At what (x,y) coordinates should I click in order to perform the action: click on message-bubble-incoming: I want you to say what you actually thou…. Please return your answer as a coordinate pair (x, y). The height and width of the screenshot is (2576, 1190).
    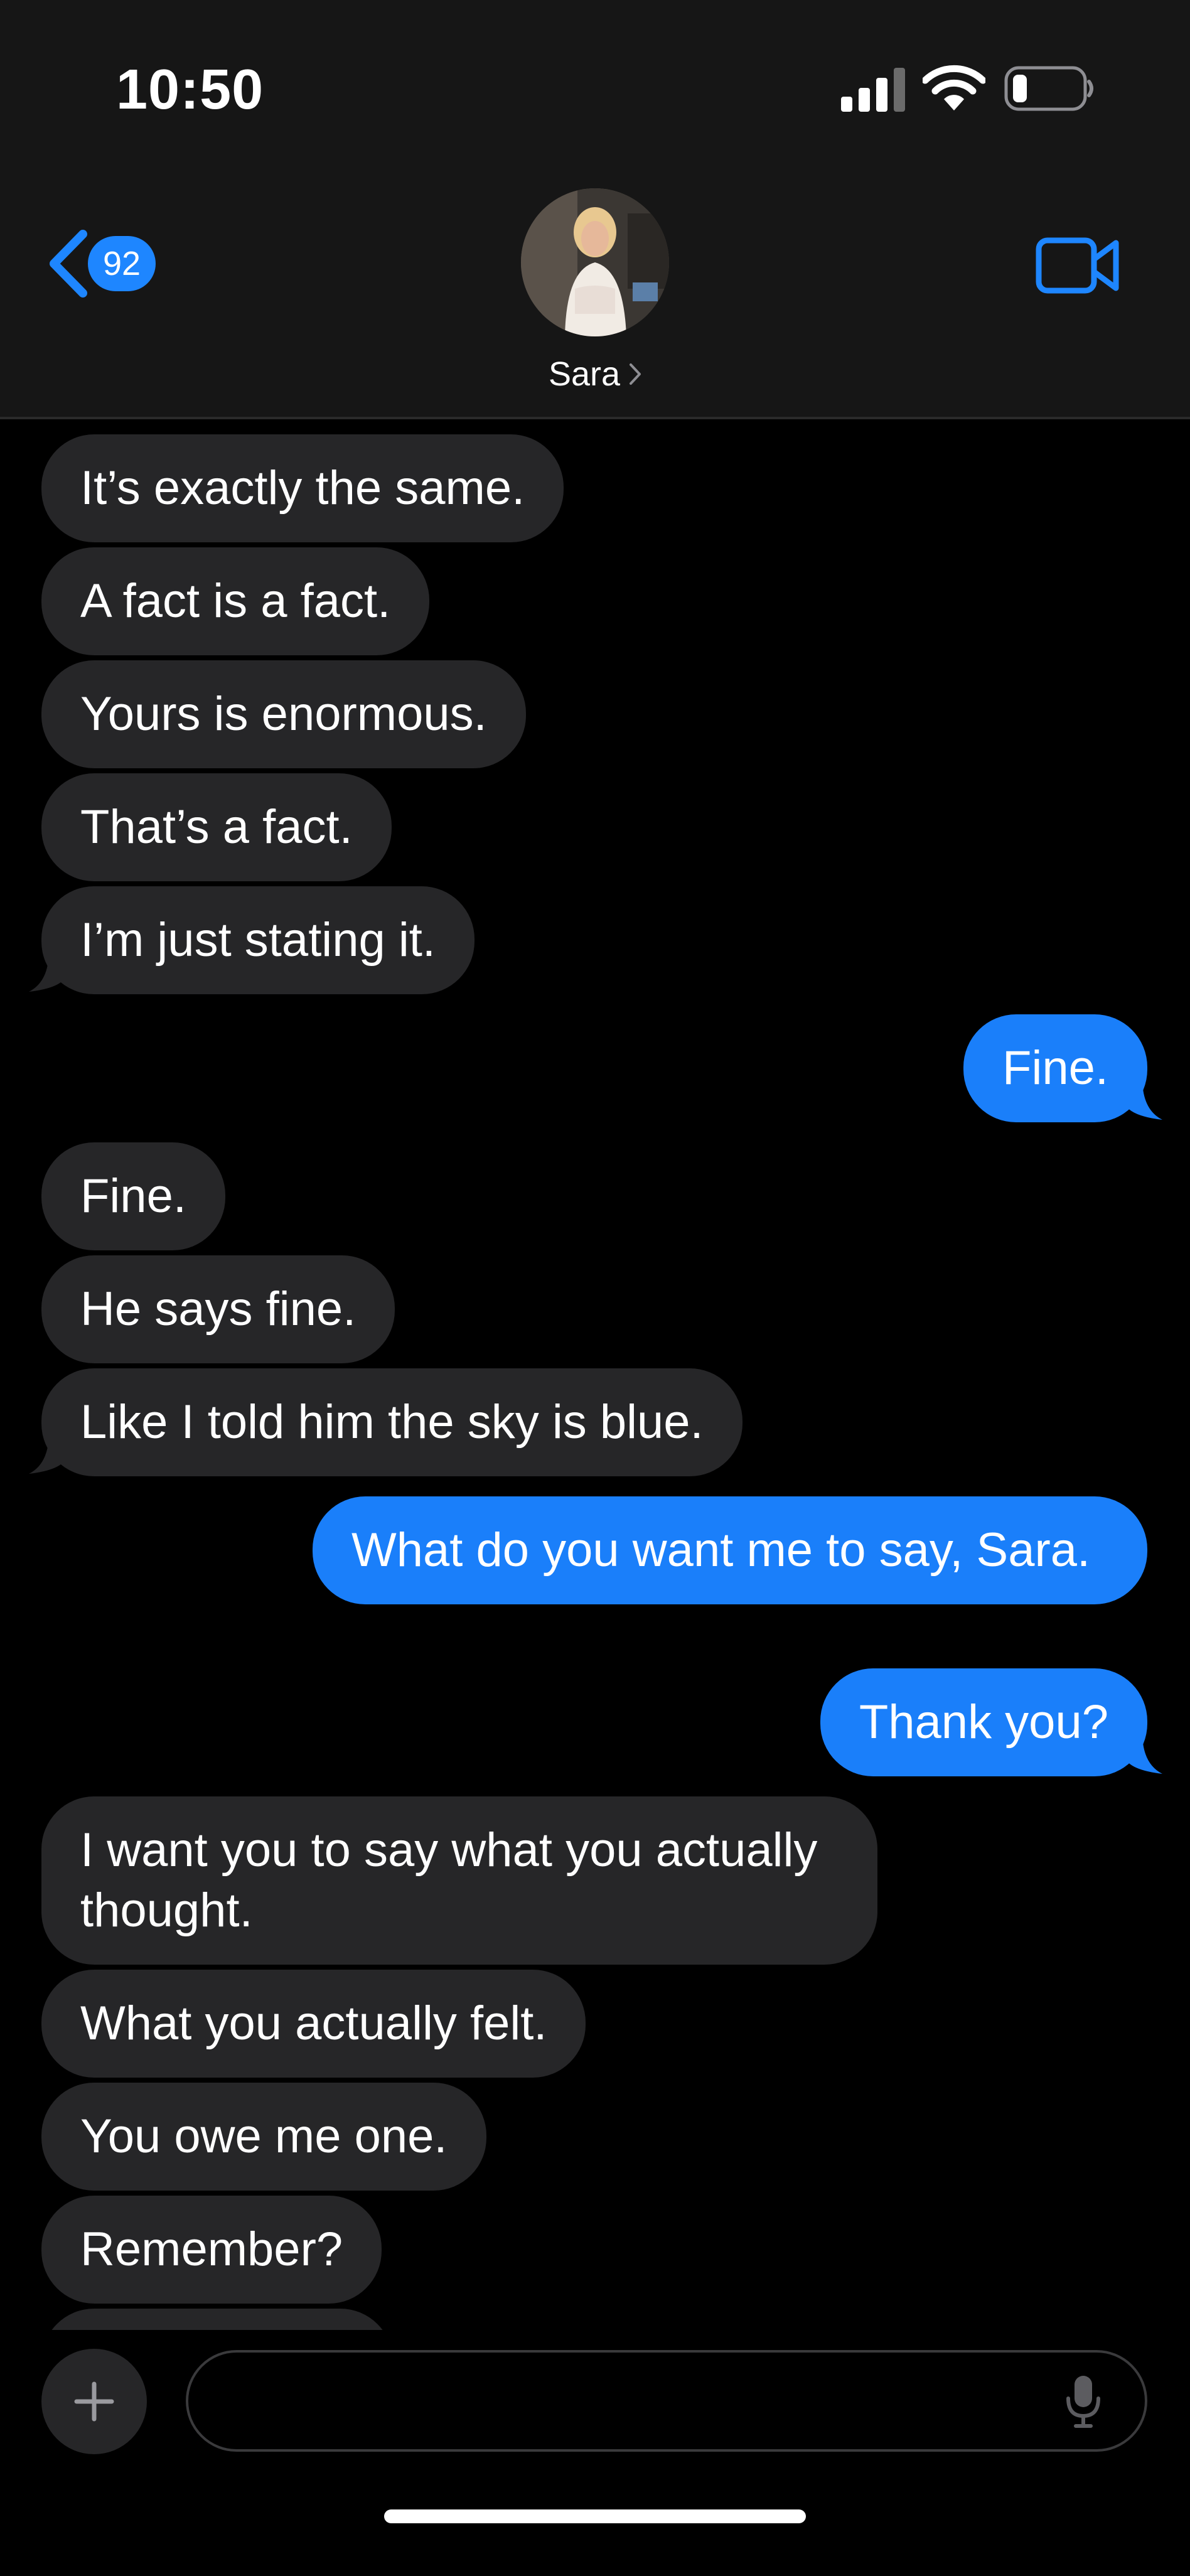
    Looking at the image, I should click on (459, 1880).